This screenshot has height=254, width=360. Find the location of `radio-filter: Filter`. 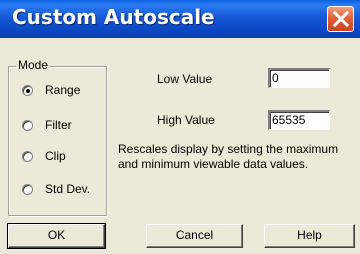

radio-filter: Filter is located at coordinates (47, 125).